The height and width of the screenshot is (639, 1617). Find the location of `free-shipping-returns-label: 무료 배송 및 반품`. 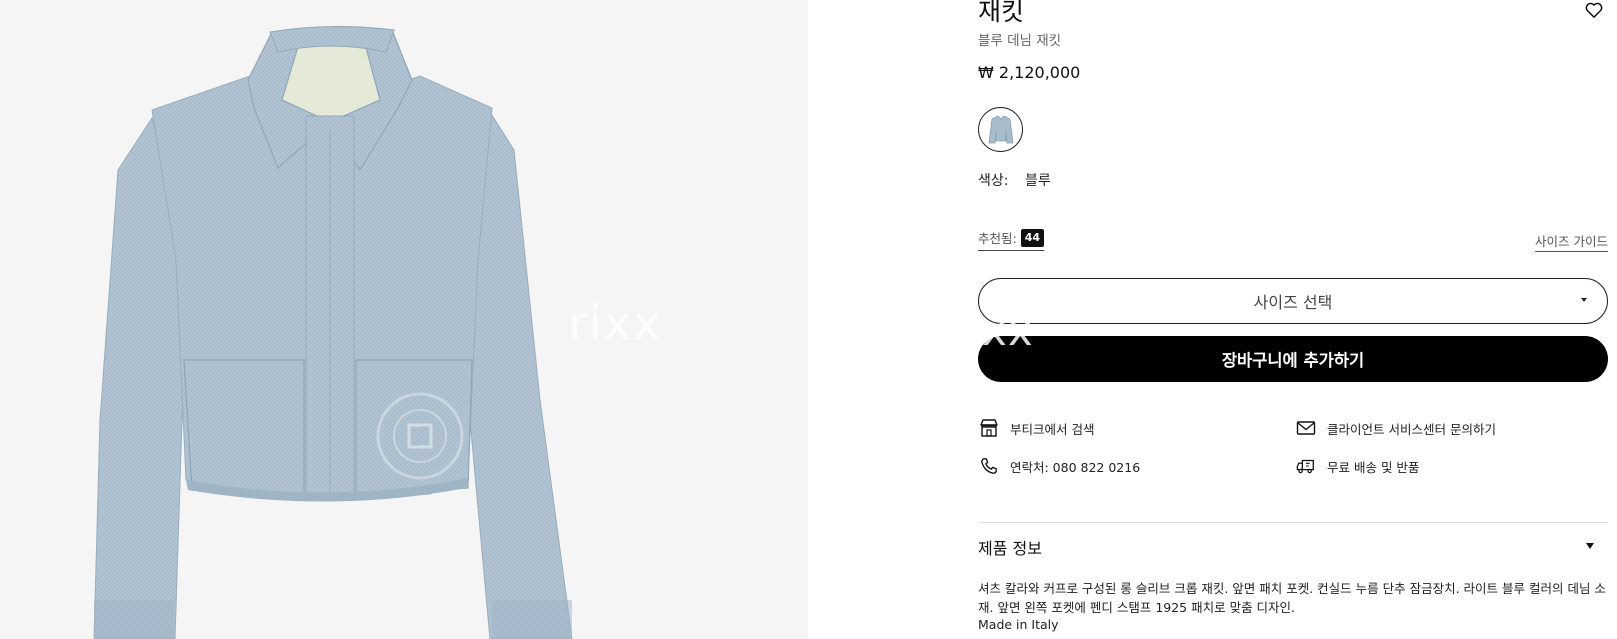

free-shipping-returns-label: 무료 배송 및 반품 is located at coordinates (1373, 467).